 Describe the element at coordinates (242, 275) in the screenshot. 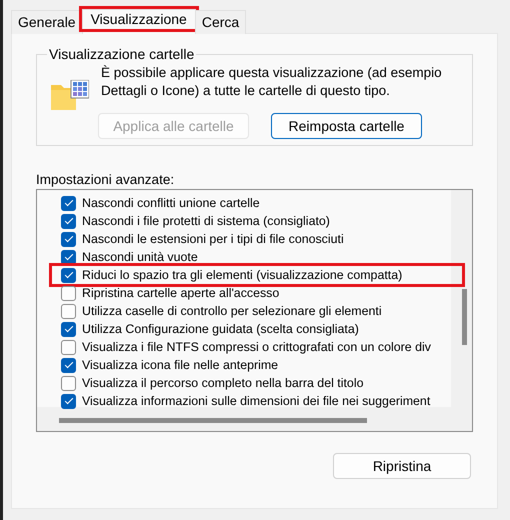

I see `checkbox-label: Riduci lo spazio tra gli elementi (visualizzazione compatta)` at that location.